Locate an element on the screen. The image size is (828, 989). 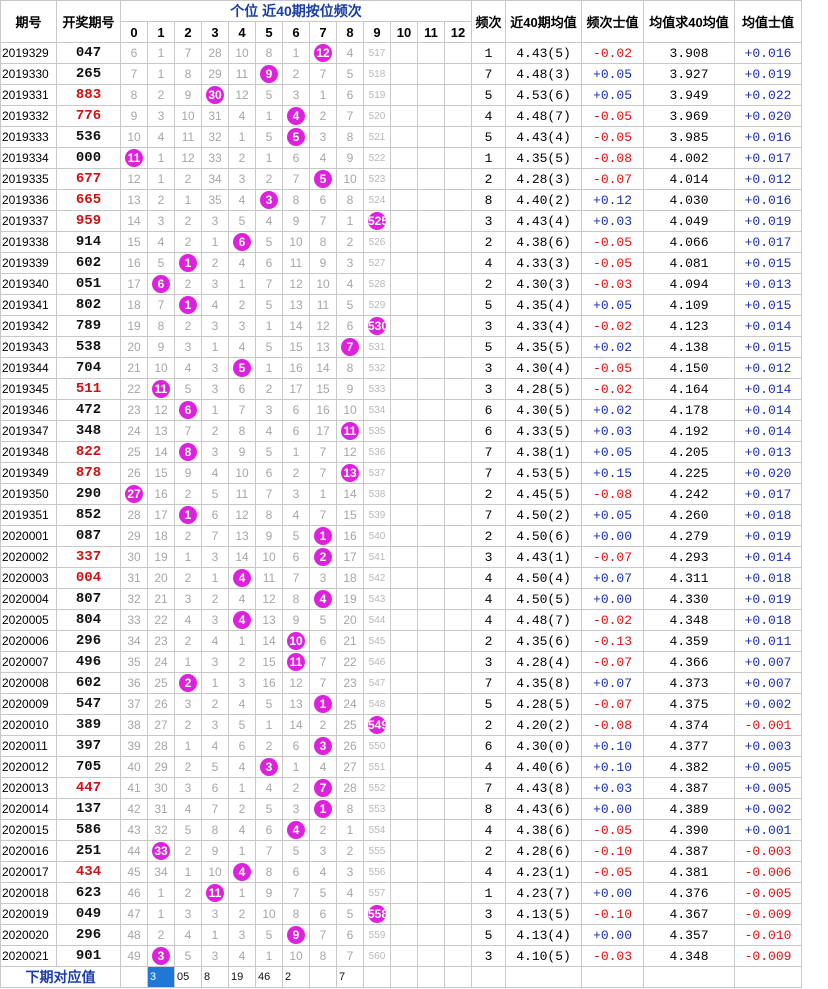
avg-diff-cell: +0.020 is located at coordinates (768, 473).